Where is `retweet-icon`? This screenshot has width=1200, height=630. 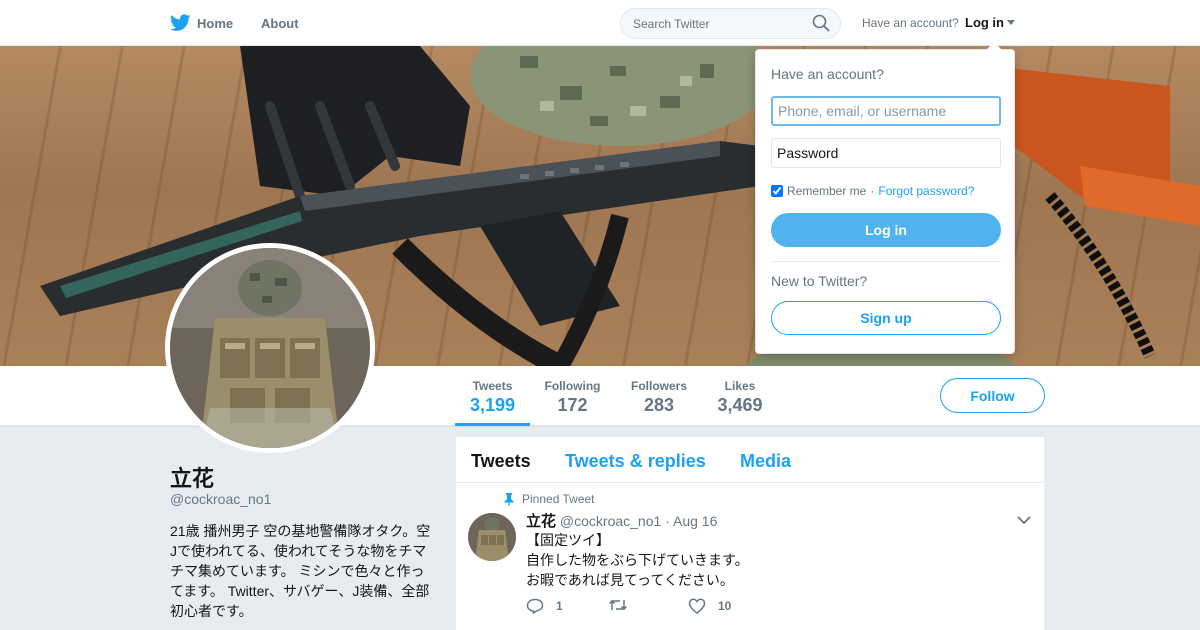
retweet-icon is located at coordinates (618, 605).